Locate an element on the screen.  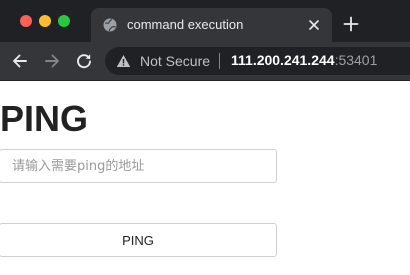
ping-button: PING is located at coordinates (138, 240).